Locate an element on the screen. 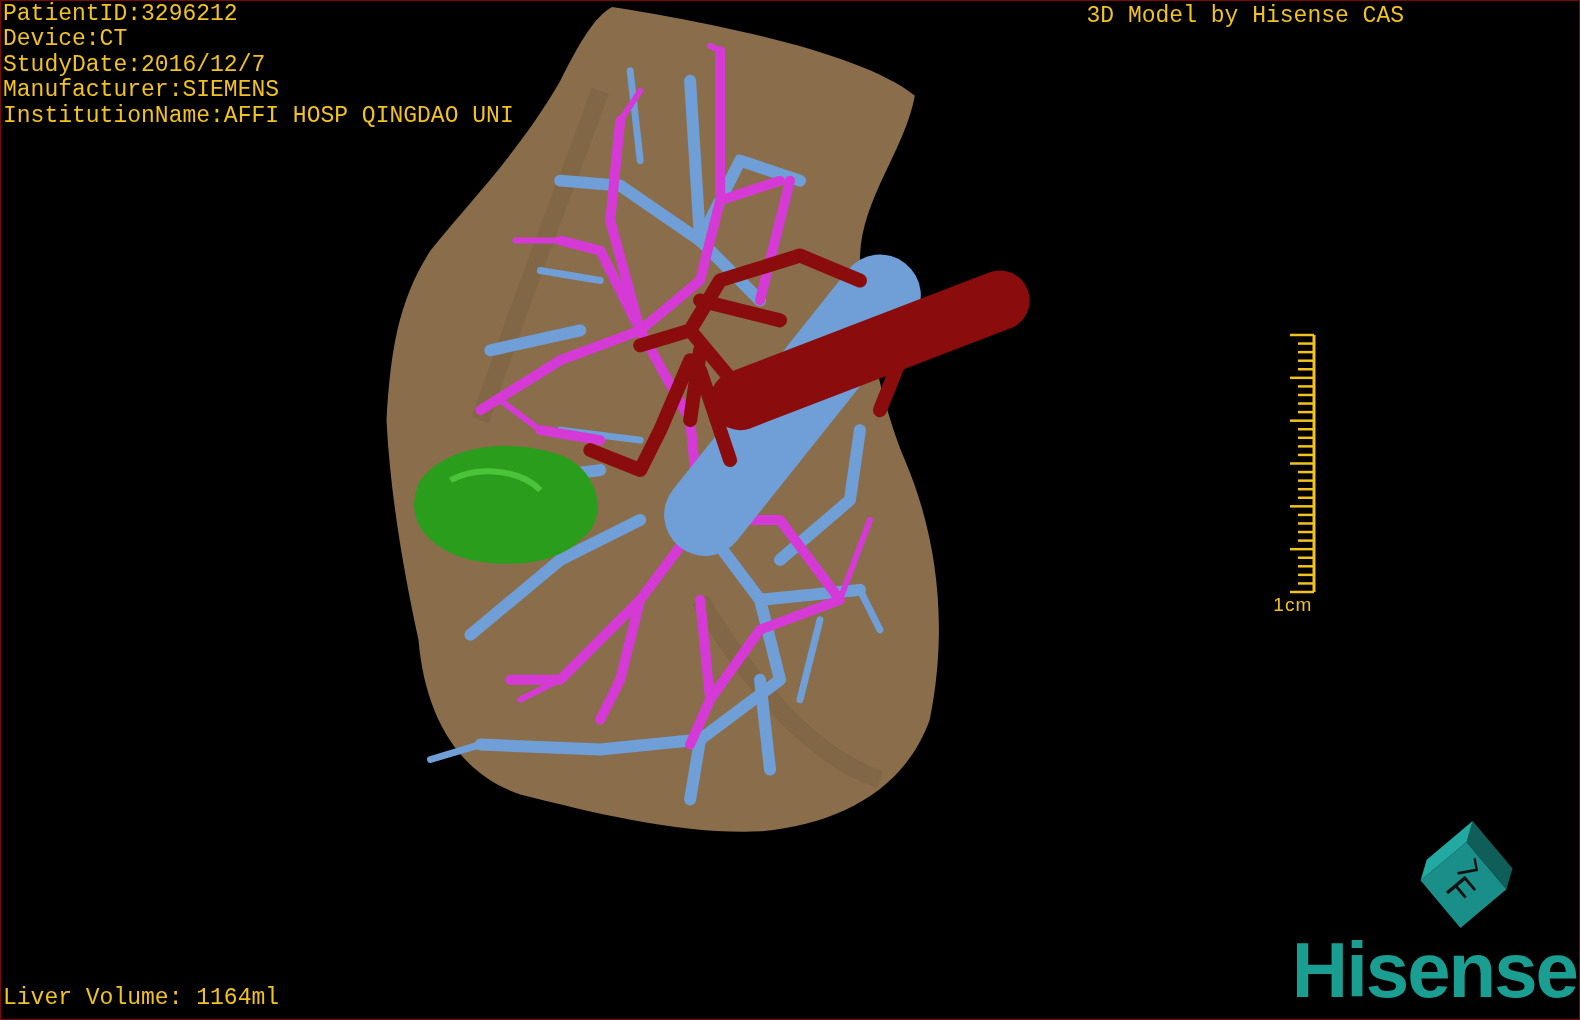 The width and height of the screenshot is (1580, 1020). logo: Hisense is located at coordinates (1434, 974).